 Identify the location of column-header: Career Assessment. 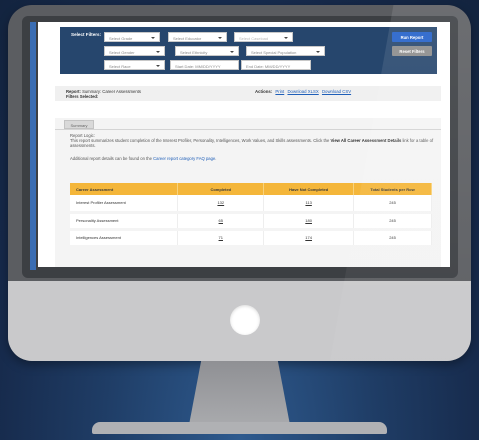
(124, 189).